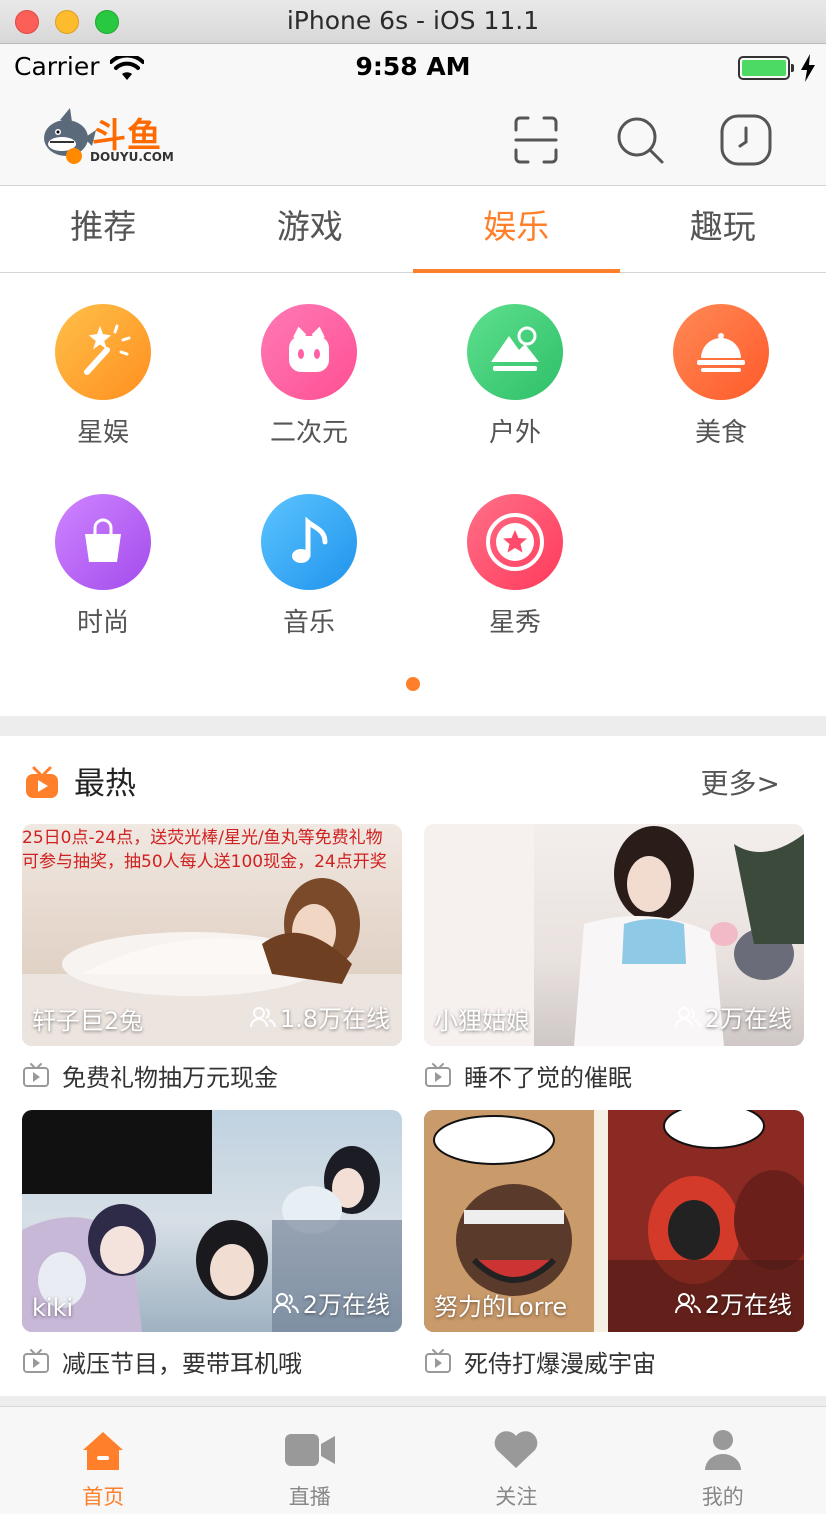  I want to click on tab-live: 直播, so click(310, 1460).